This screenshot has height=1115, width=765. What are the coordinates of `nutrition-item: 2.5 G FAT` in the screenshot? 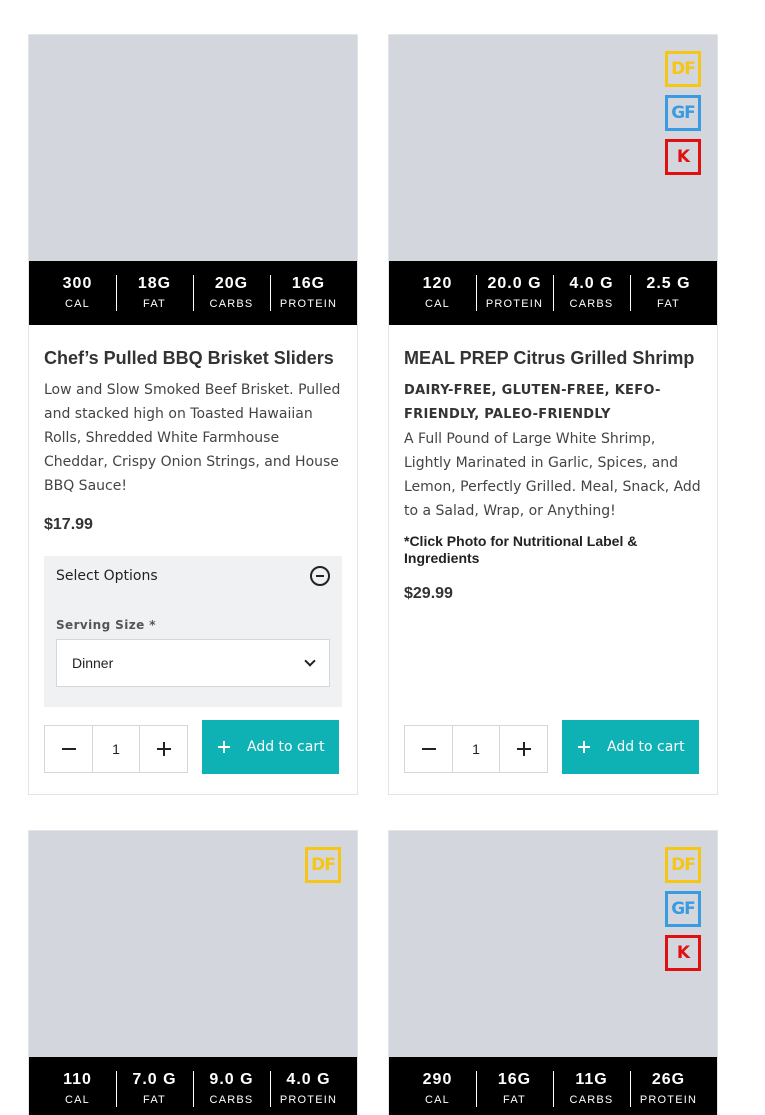 It's located at (668, 293).